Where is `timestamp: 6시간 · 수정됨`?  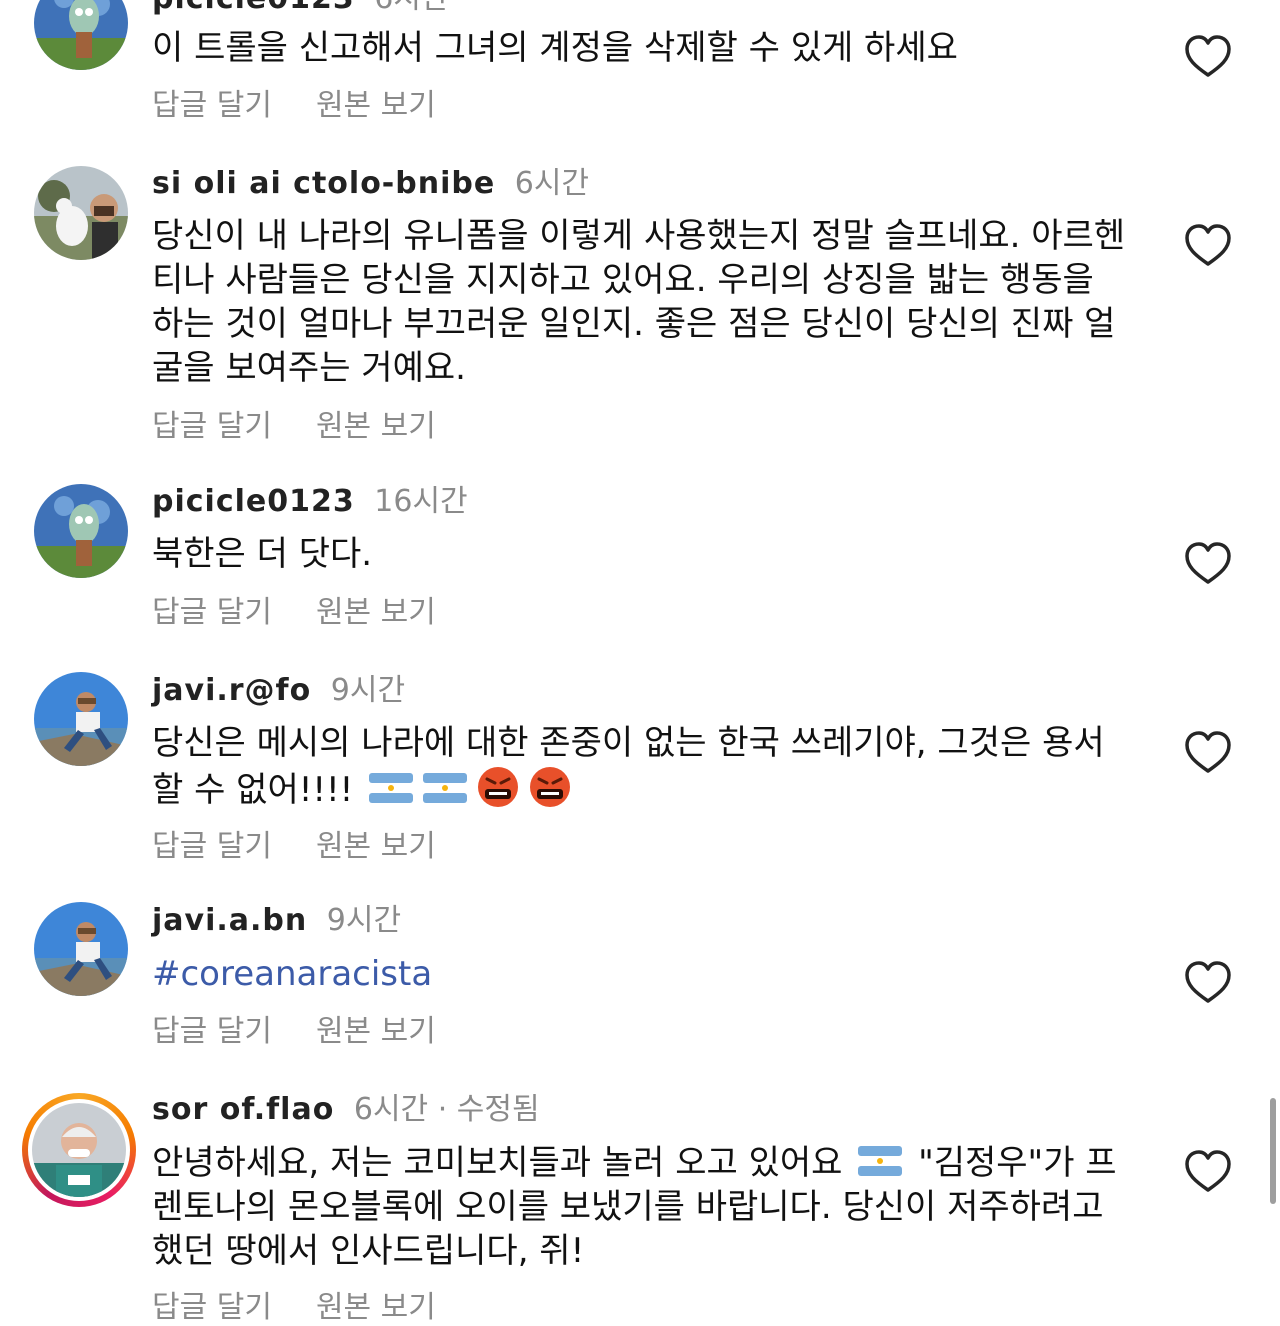
timestamp: 6시간 · 수정됨 is located at coordinates (446, 1109).